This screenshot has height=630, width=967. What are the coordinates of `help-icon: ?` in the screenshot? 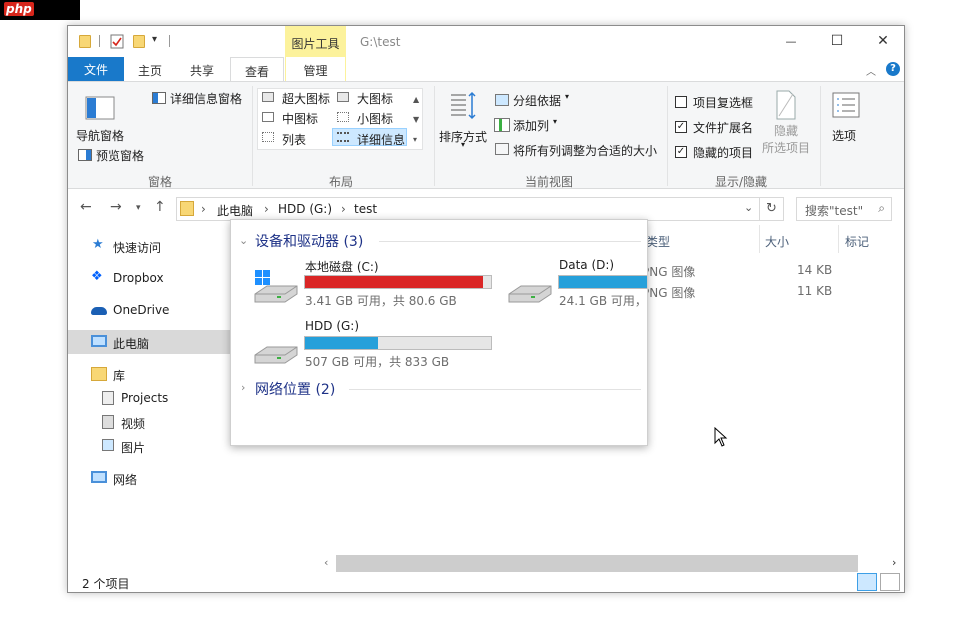 It's located at (893, 69).